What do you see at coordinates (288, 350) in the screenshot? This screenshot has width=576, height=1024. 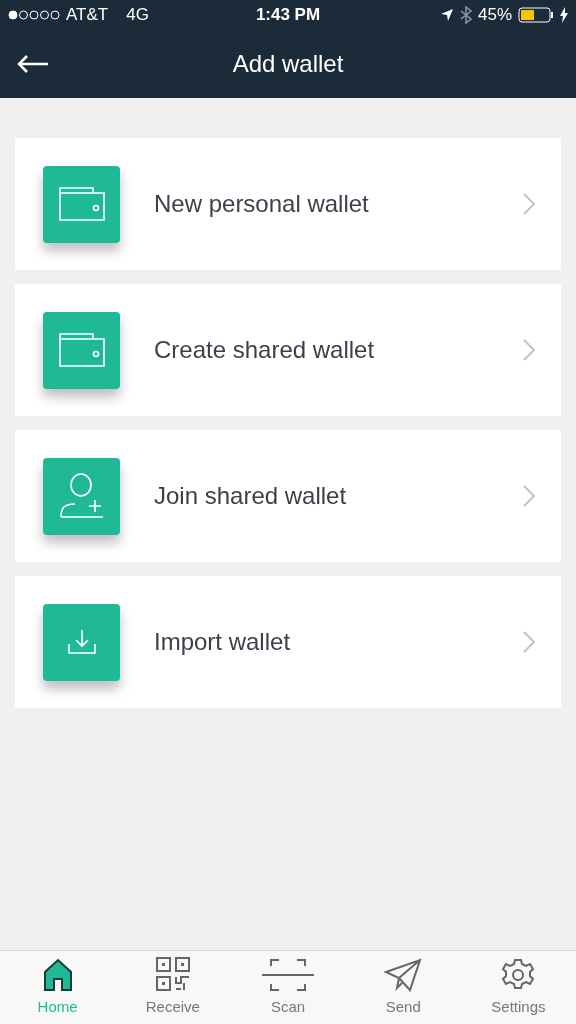 I see `menu-item: Create shared wallet` at bounding box center [288, 350].